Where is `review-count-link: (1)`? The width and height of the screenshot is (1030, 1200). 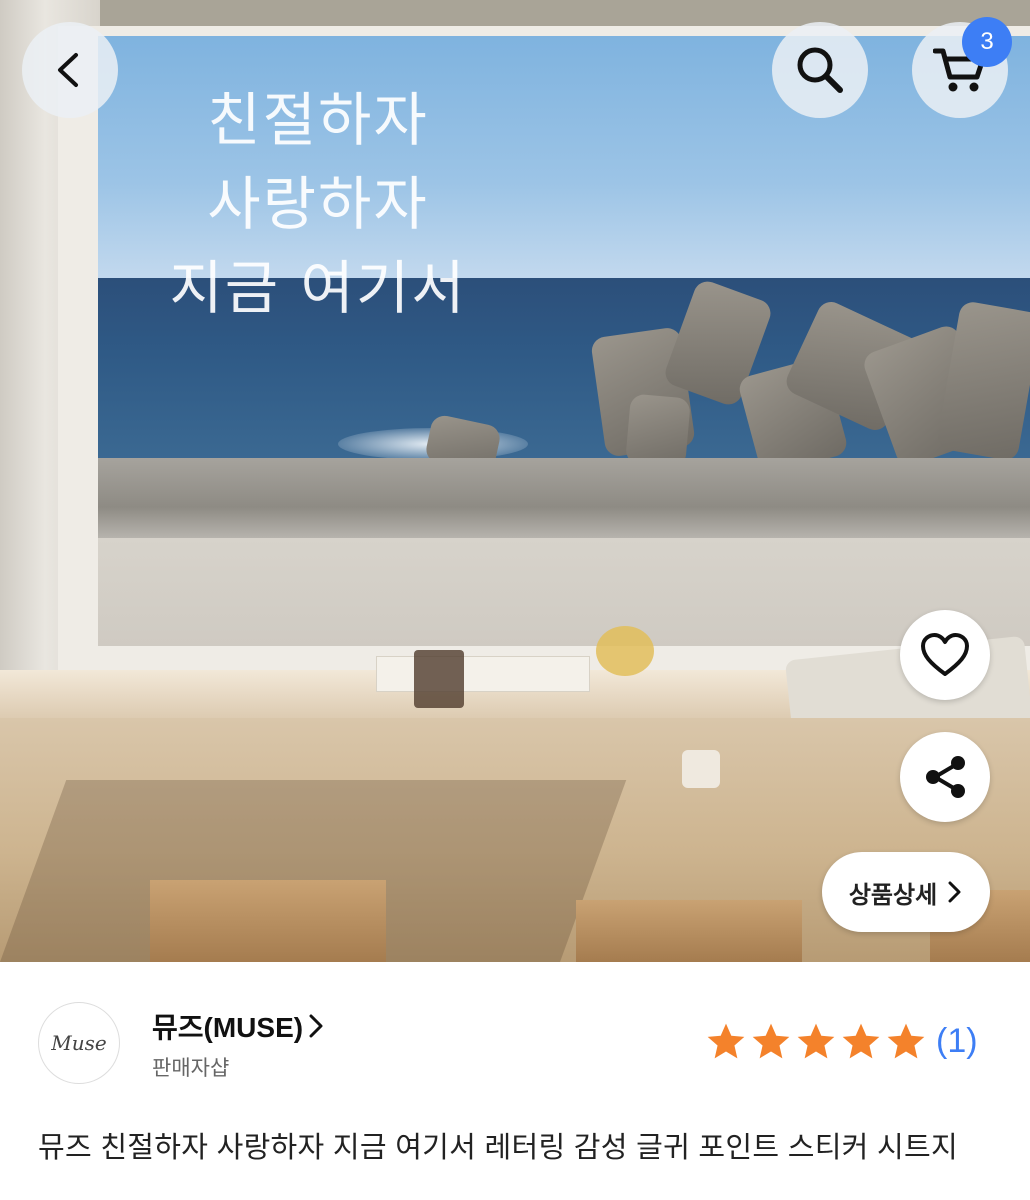 review-count-link: (1) is located at coordinates (957, 1041).